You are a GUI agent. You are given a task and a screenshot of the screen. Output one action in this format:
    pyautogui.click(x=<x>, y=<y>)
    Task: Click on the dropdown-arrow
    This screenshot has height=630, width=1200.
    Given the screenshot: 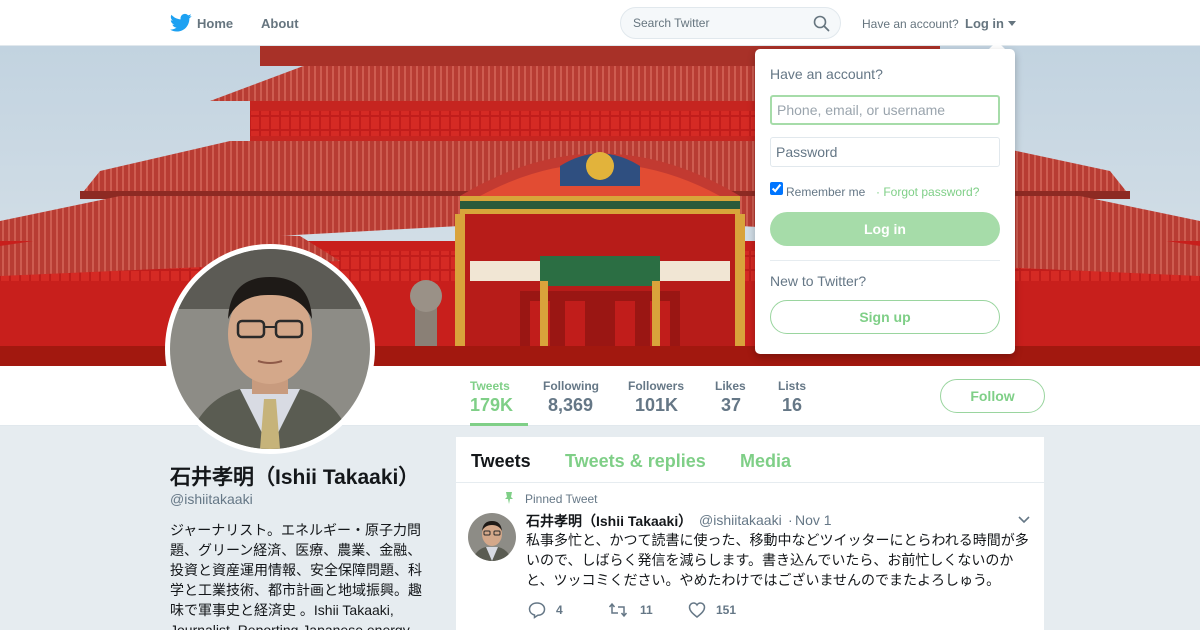 What is the action you would take?
    pyautogui.click(x=997, y=45)
    